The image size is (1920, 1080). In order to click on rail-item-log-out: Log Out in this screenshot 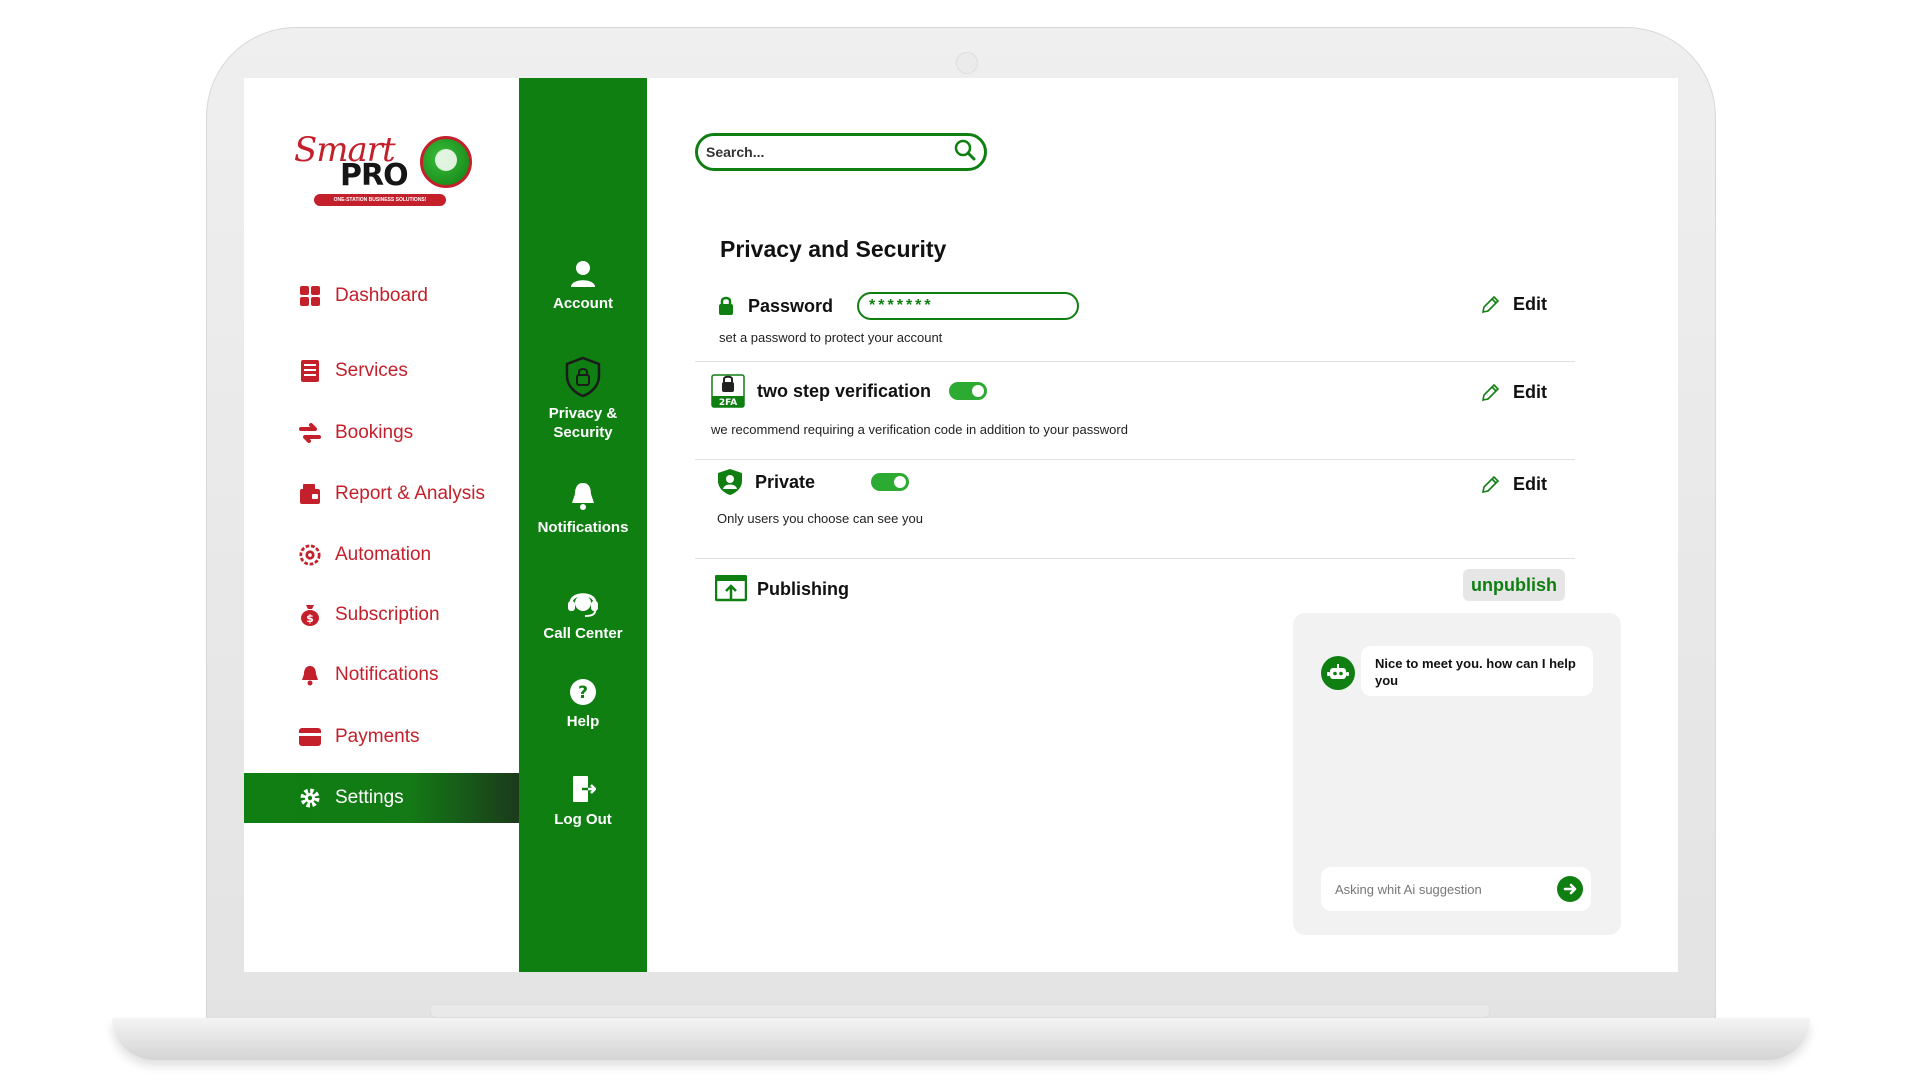, I will do `click(583, 801)`.